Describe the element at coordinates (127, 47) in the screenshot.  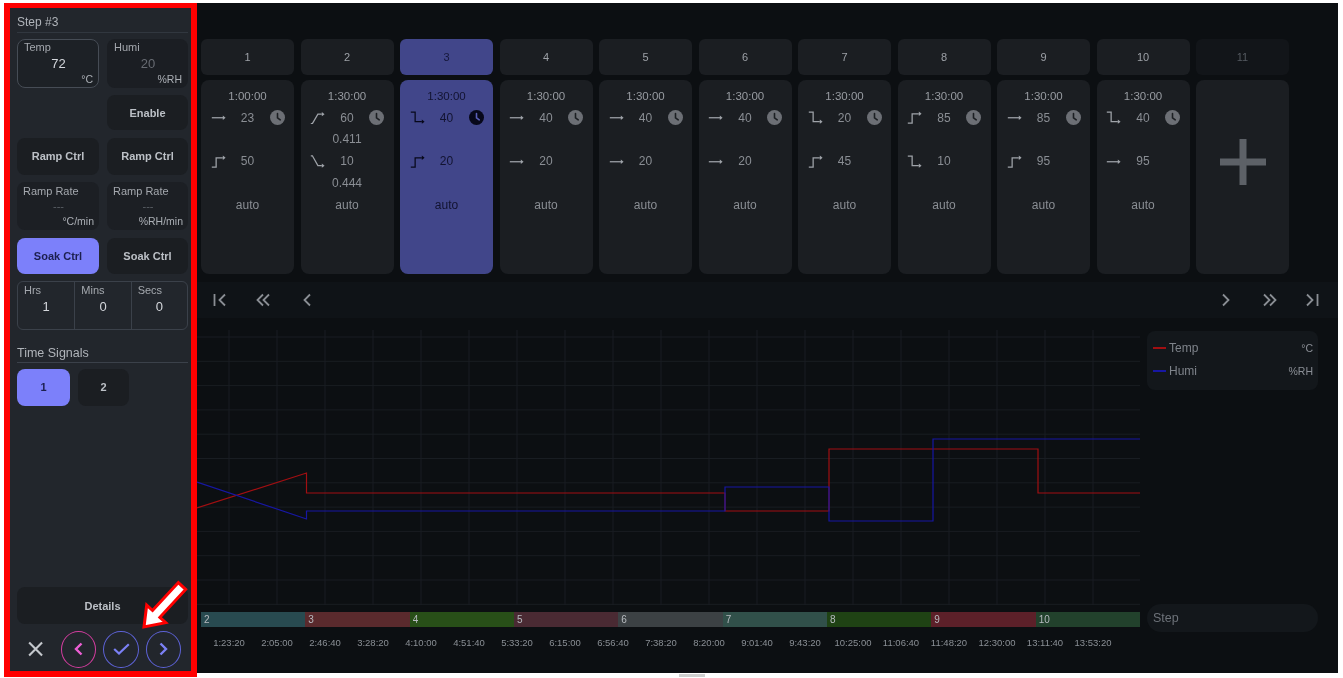
I see `field-label: Humi` at that location.